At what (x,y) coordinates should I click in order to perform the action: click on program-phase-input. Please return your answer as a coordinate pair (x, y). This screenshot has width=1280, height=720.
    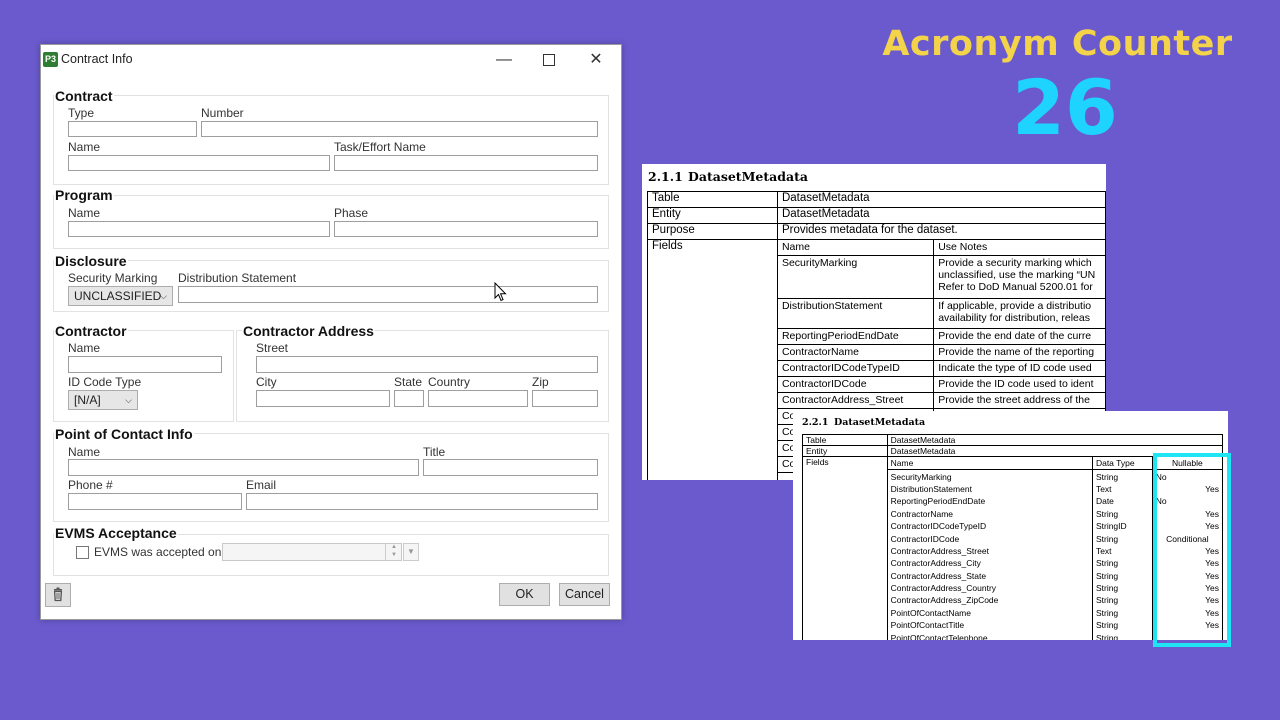
    Looking at the image, I should click on (466, 229).